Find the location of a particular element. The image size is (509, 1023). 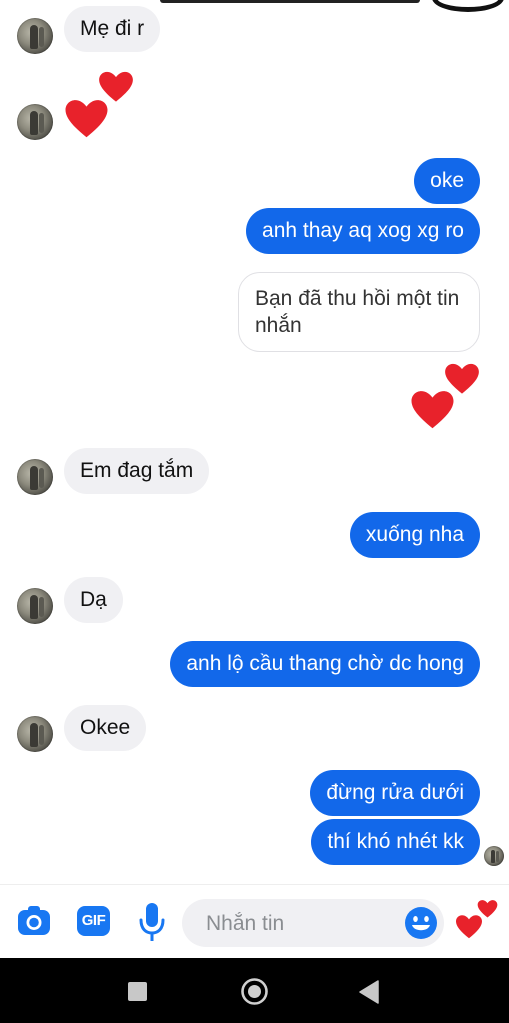

emoji-icon is located at coordinates (421, 923).